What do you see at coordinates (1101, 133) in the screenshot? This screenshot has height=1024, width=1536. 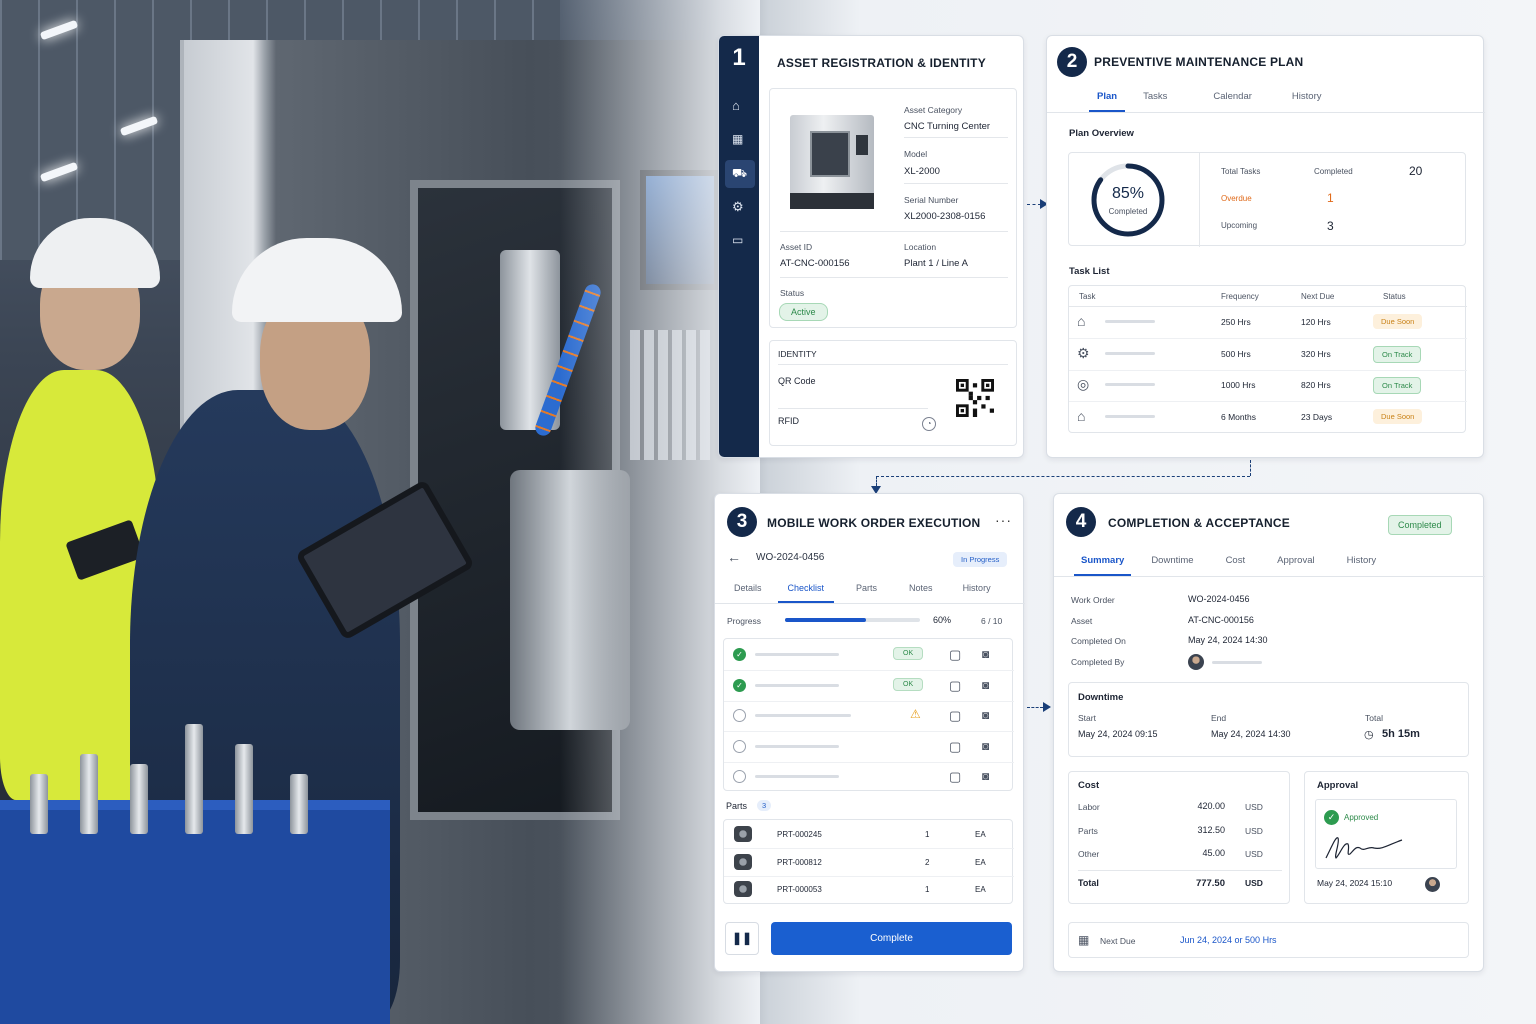 I see `plan-overview-heading: Plan Overview` at bounding box center [1101, 133].